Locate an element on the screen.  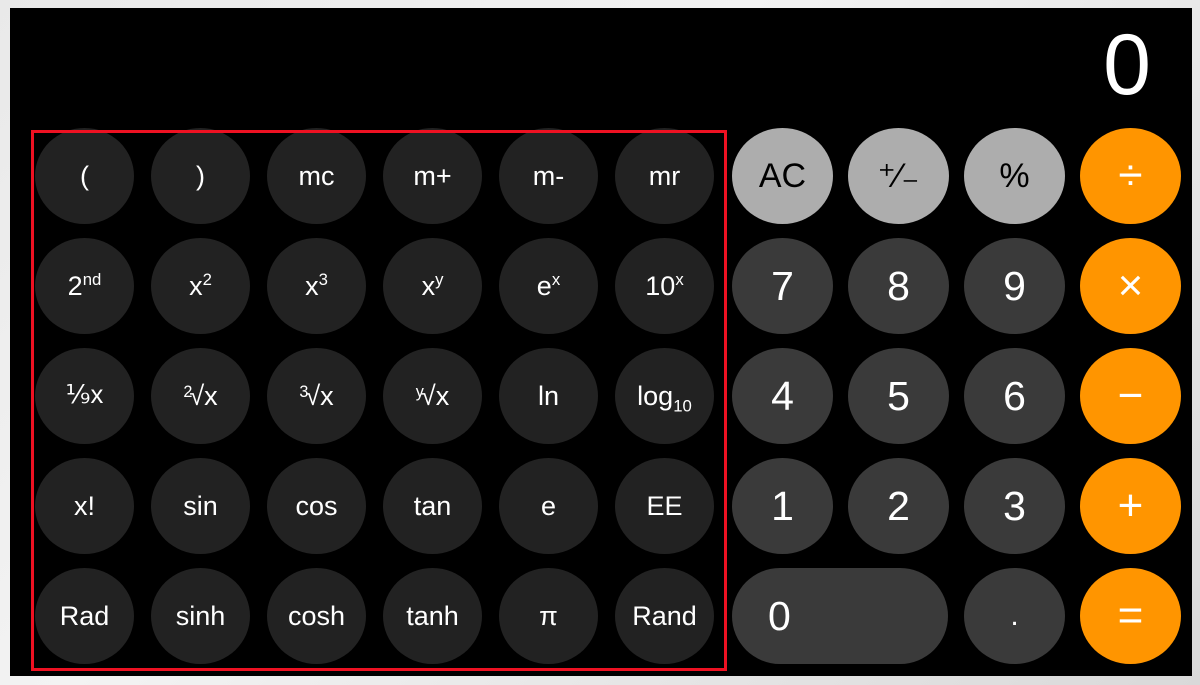
key-seven: 7 is located at coordinates (782, 286).